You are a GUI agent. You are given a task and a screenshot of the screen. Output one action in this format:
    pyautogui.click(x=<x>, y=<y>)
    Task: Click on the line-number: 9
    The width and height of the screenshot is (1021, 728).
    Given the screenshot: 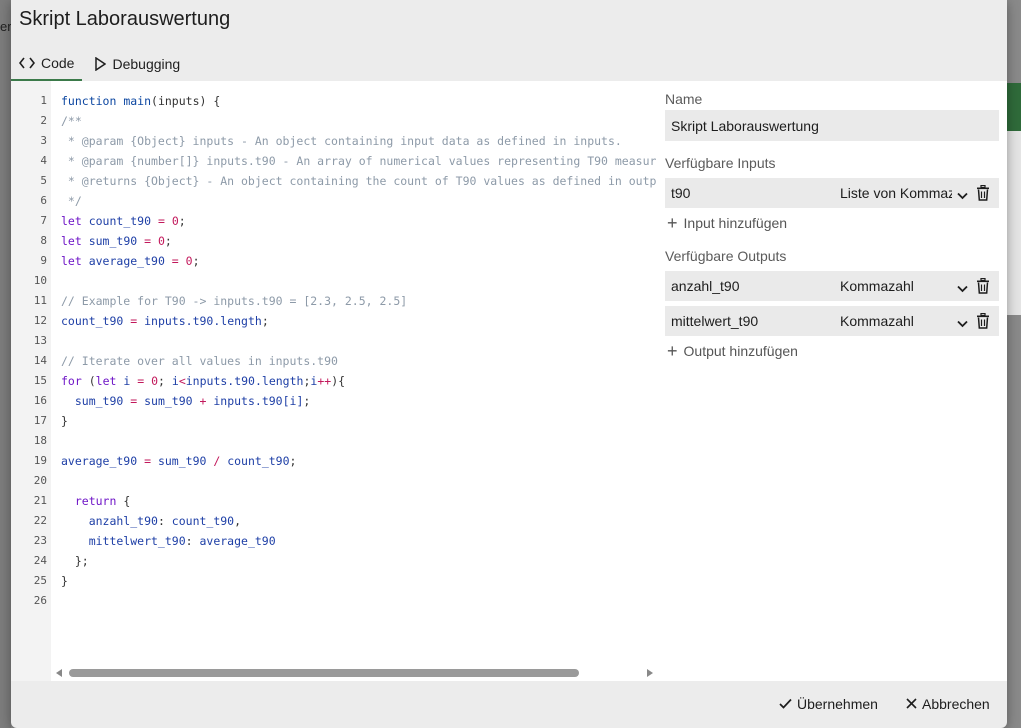 What is the action you would take?
    pyautogui.click(x=43, y=260)
    